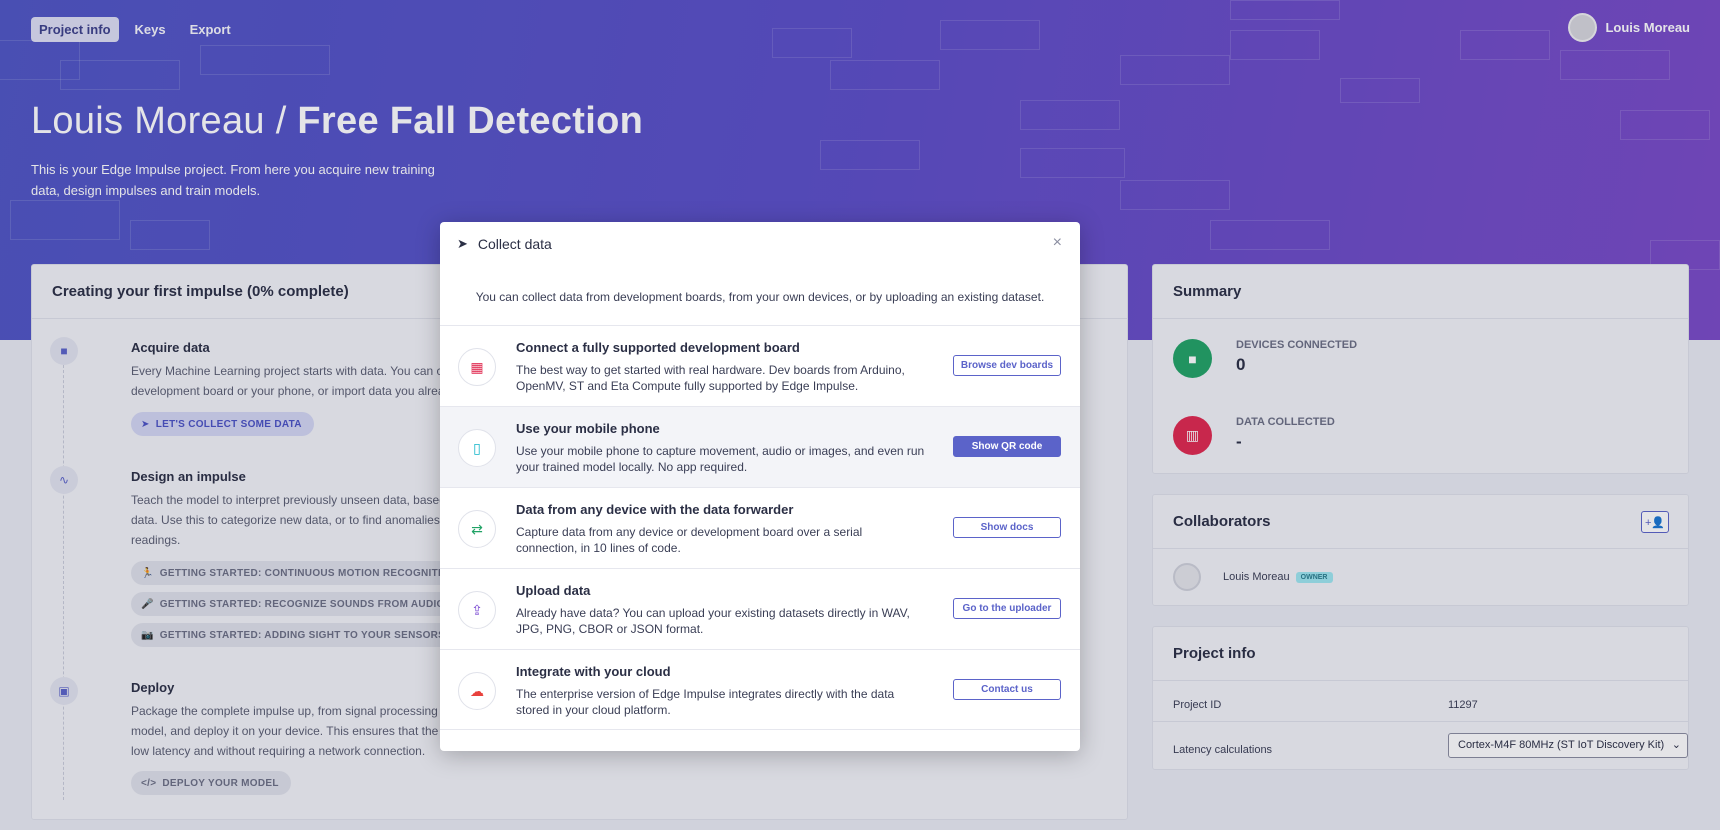 The image size is (1720, 830). Describe the element at coordinates (593, 671) in the screenshot. I see `option-title: Integrate with your cloud` at that location.